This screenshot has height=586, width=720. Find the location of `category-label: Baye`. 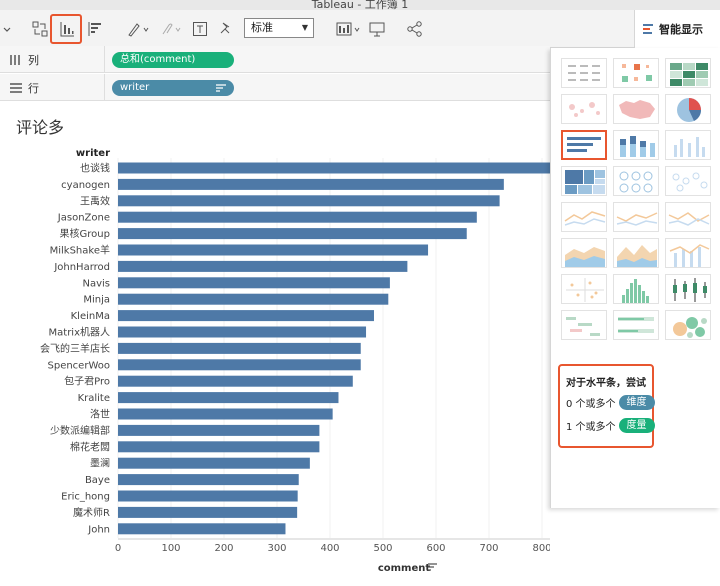

category-label: Baye is located at coordinates (97, 480).